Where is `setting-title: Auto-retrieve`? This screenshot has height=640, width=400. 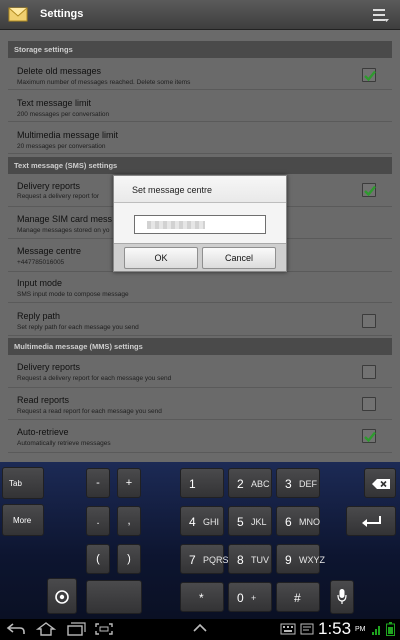
setting-title: Auto-retrieve is located at coordinates (43, 432).